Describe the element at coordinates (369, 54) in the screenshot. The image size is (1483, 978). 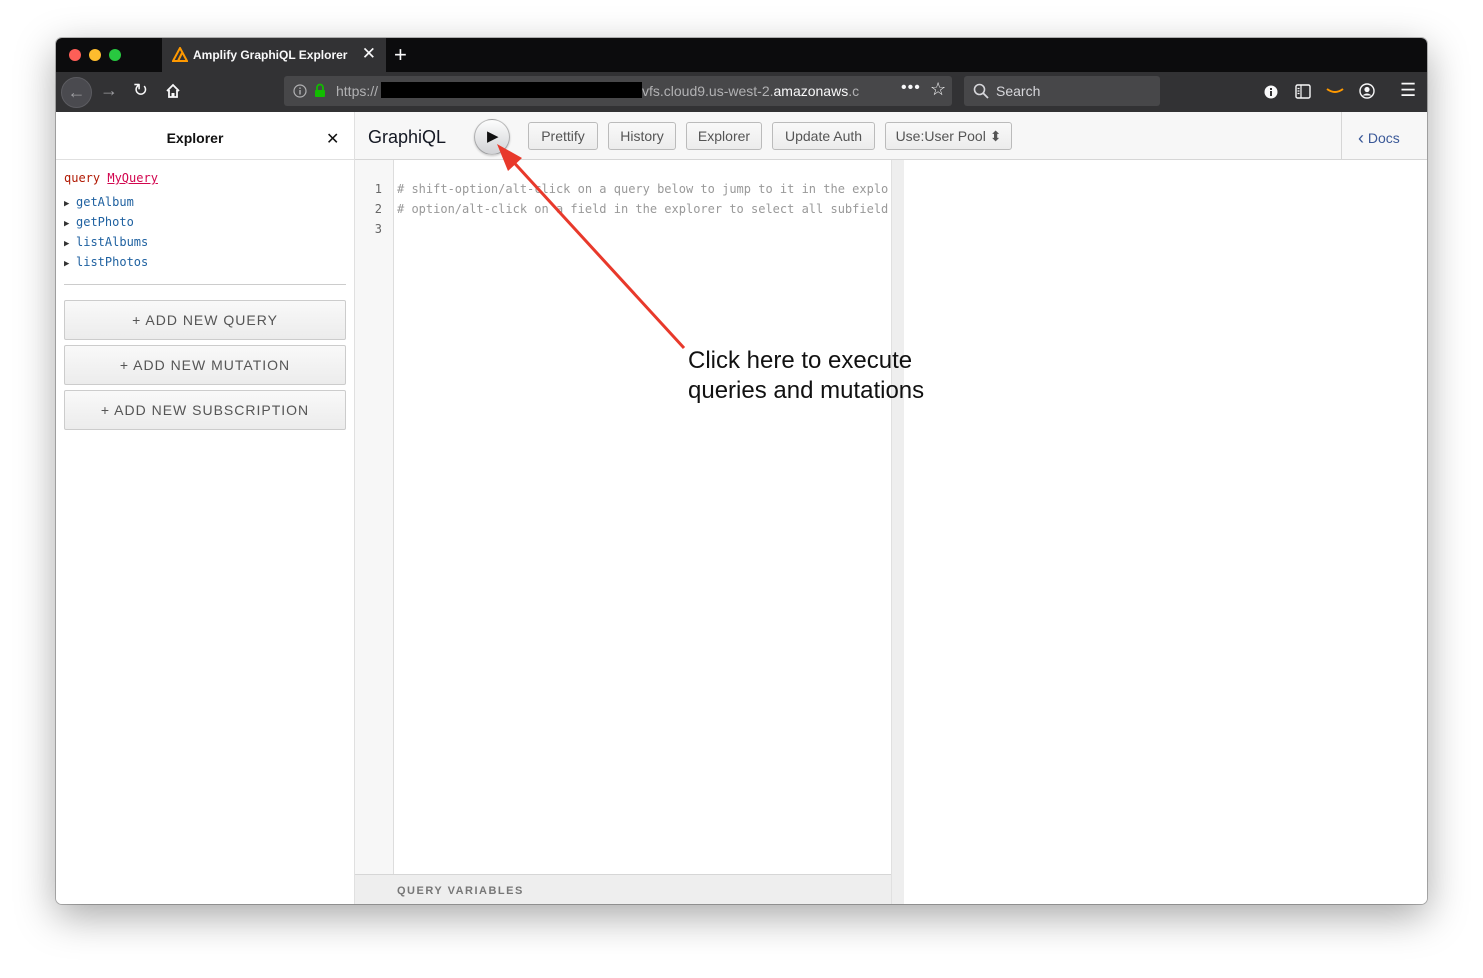
I see `tab-close-icon: ✕` at that location.